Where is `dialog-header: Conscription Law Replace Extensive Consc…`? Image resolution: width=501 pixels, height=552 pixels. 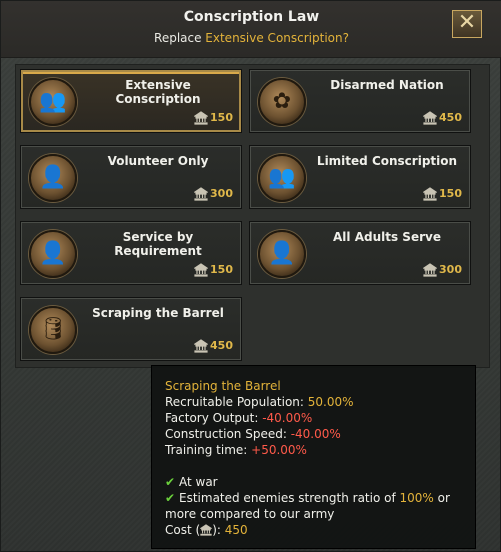
dialog-header: Conscription Law Replace Extensive Consc… is located at coordinates (251, 29).